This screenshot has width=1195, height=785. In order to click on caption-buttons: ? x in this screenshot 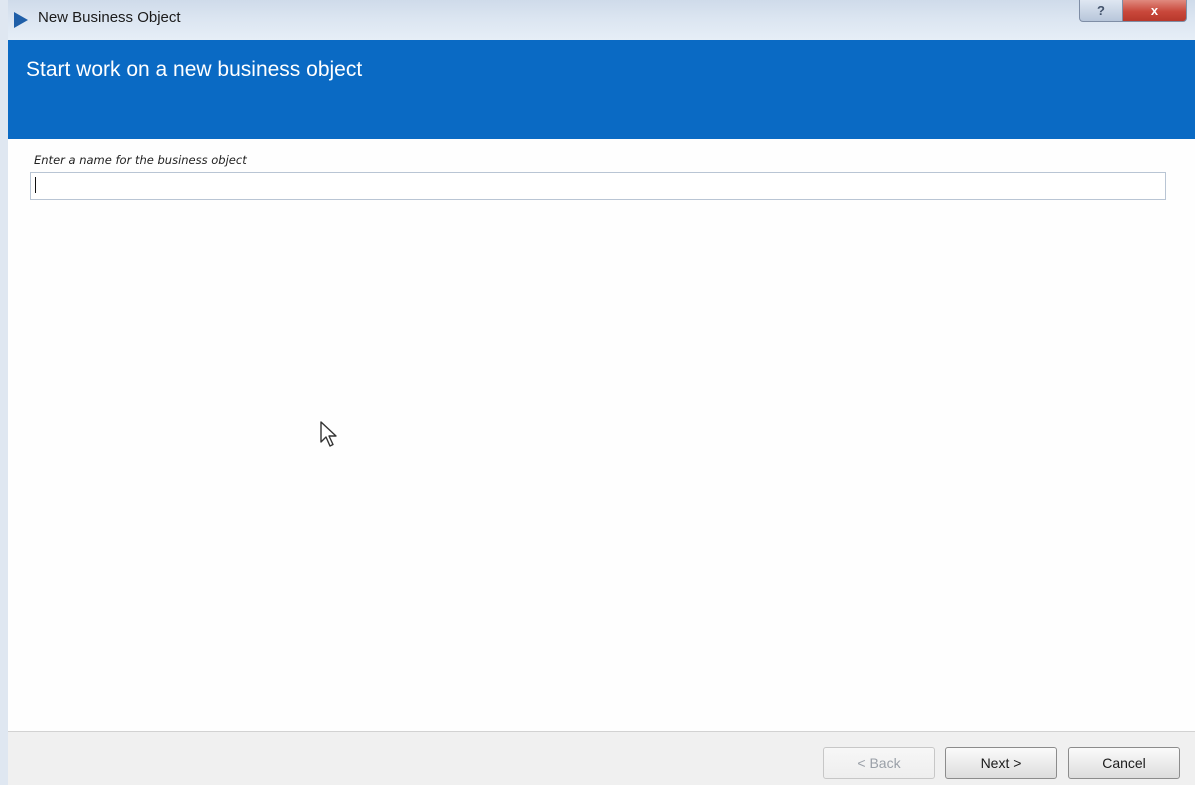, I will do `click(1133, 11)`.